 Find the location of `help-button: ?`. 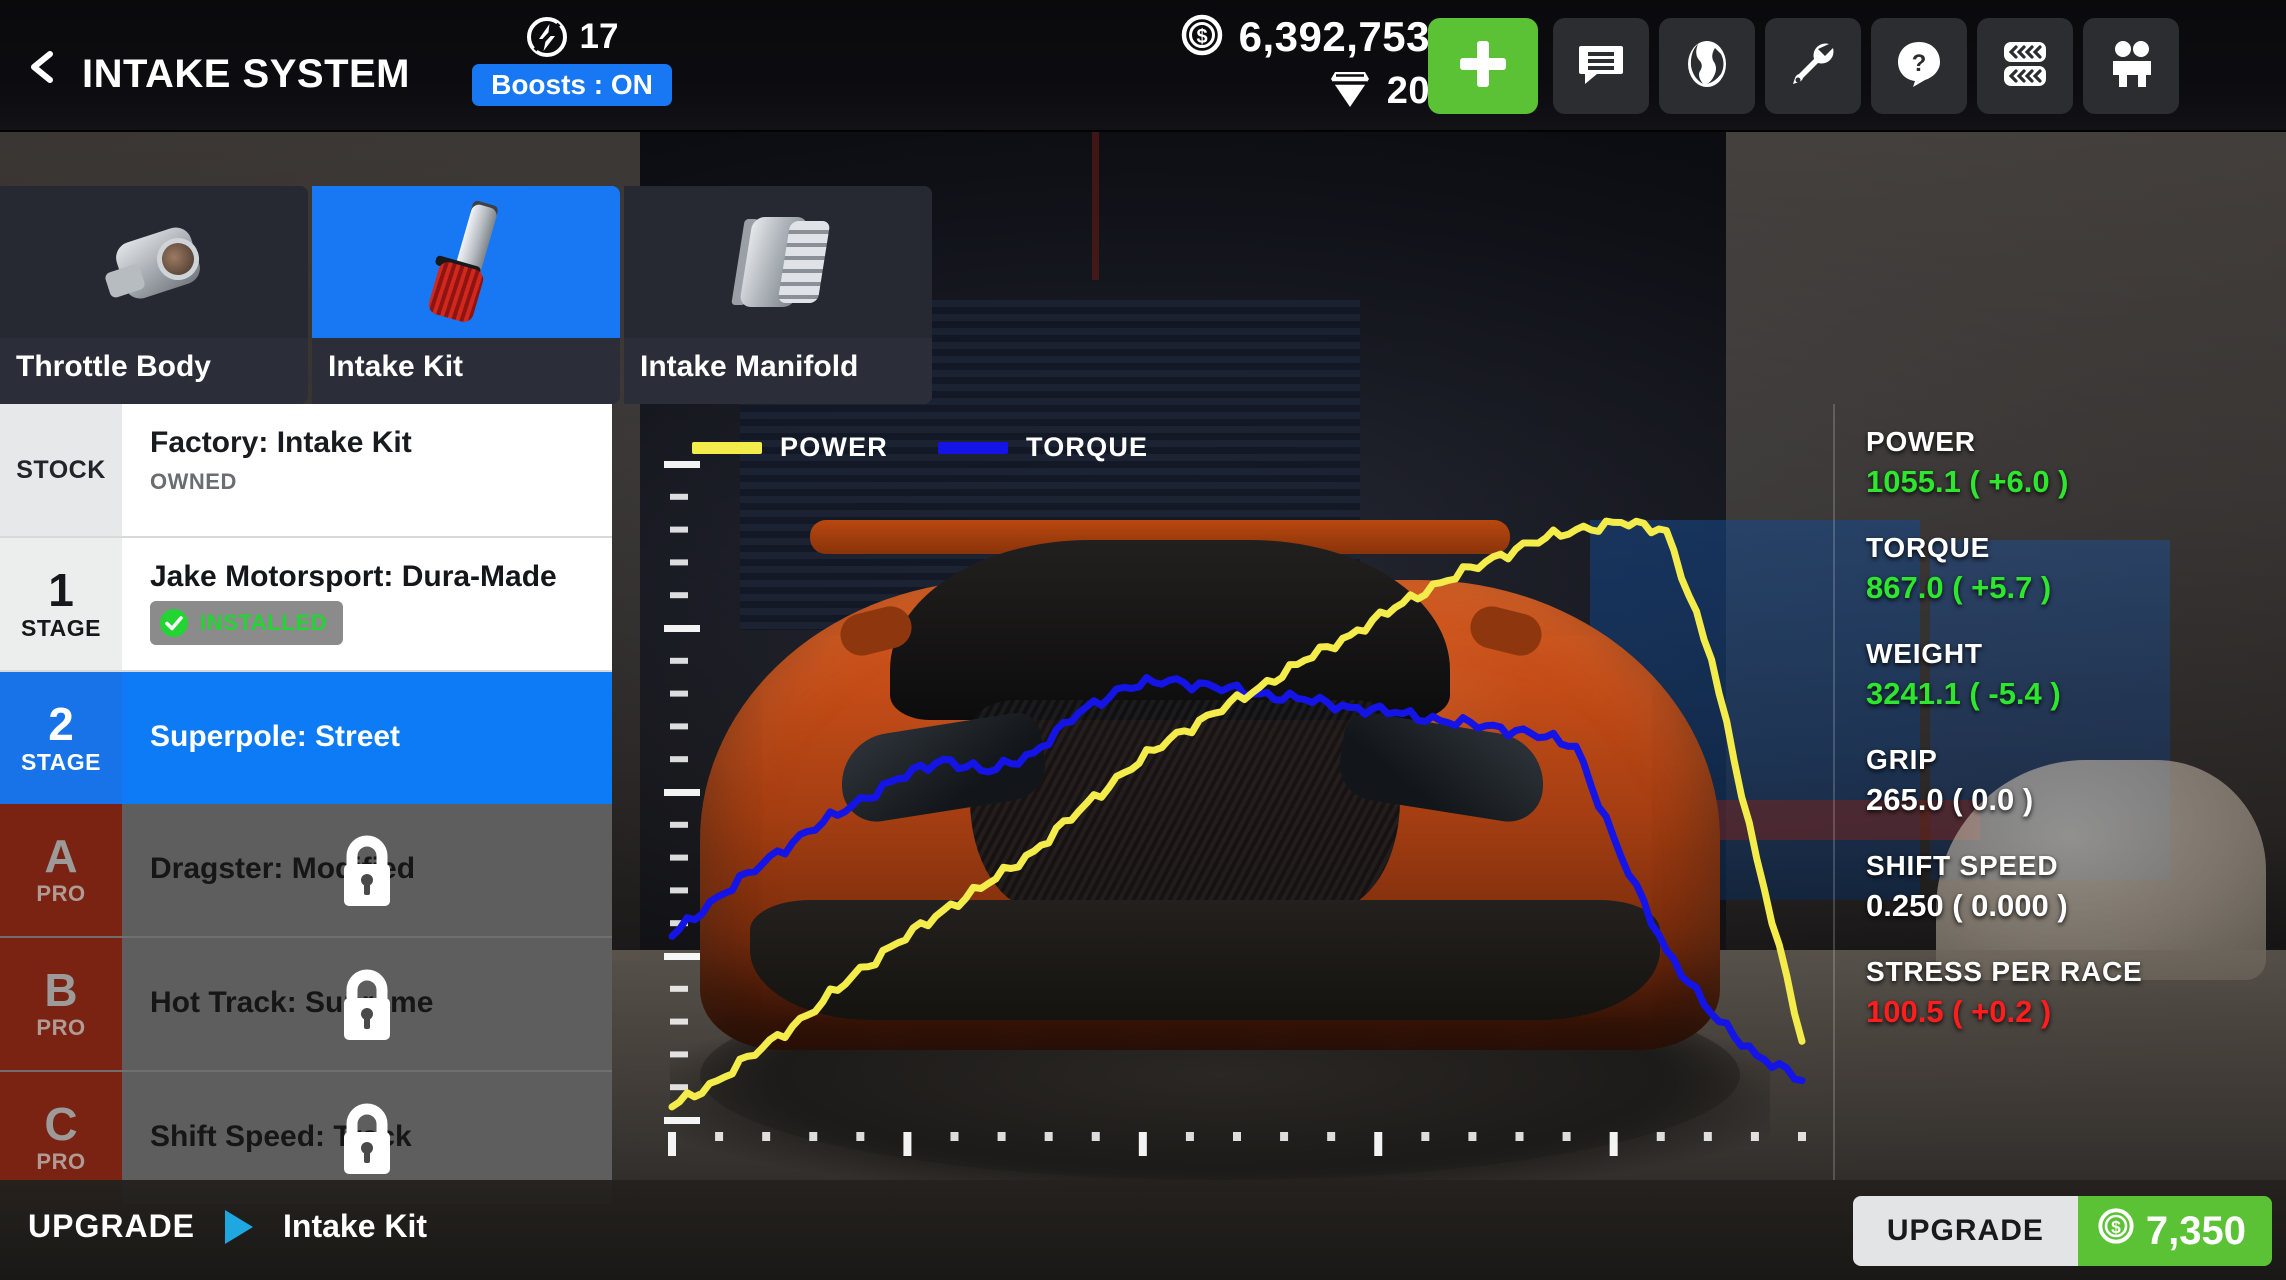

help-button: ? is located at coordinates (1919, 66).